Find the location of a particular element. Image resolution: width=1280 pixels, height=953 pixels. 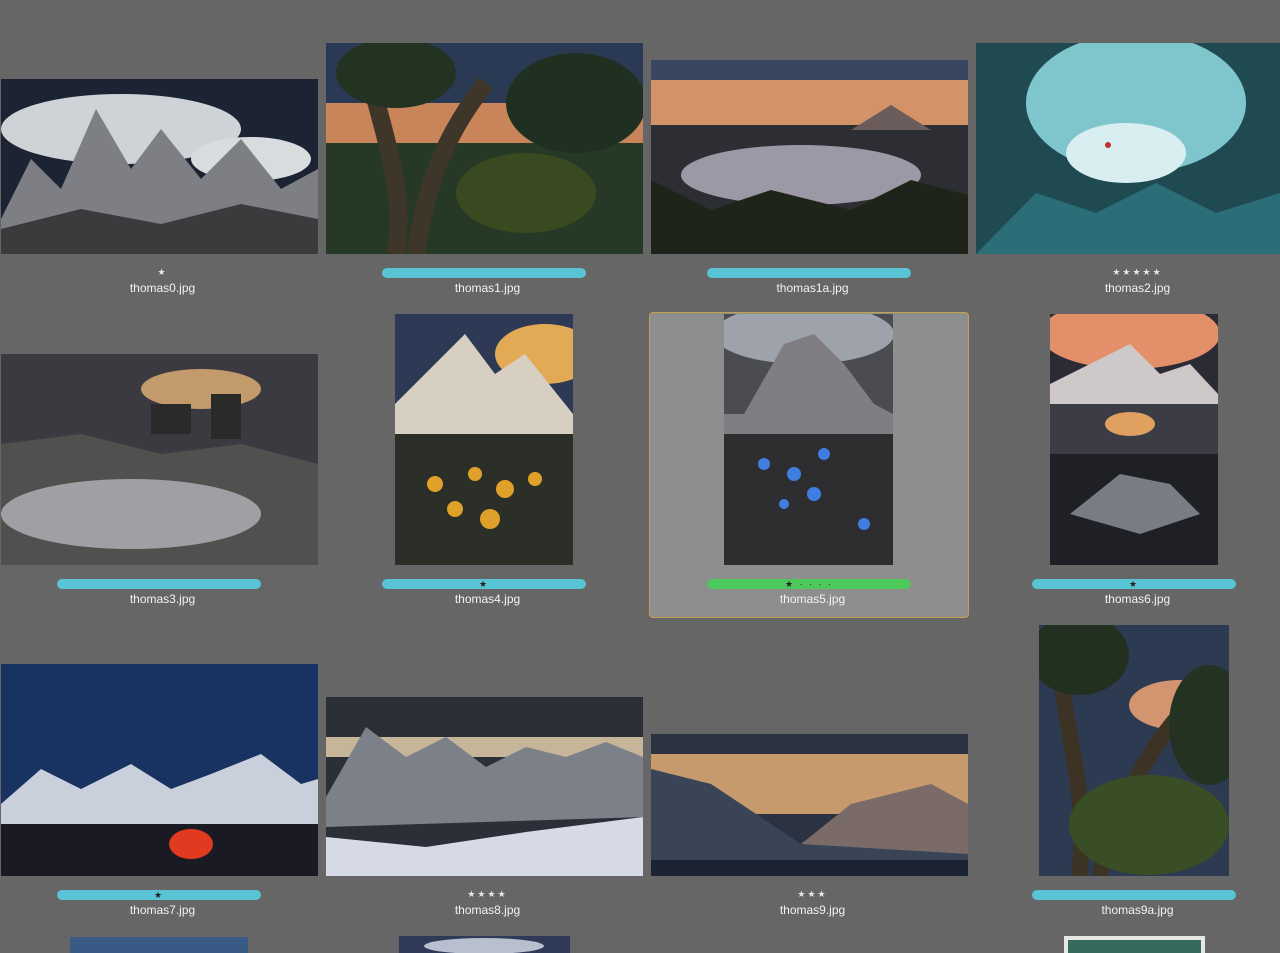

thumbnail-cell-thomas3: thomas3.jpg is located at coordinates (162, 472).